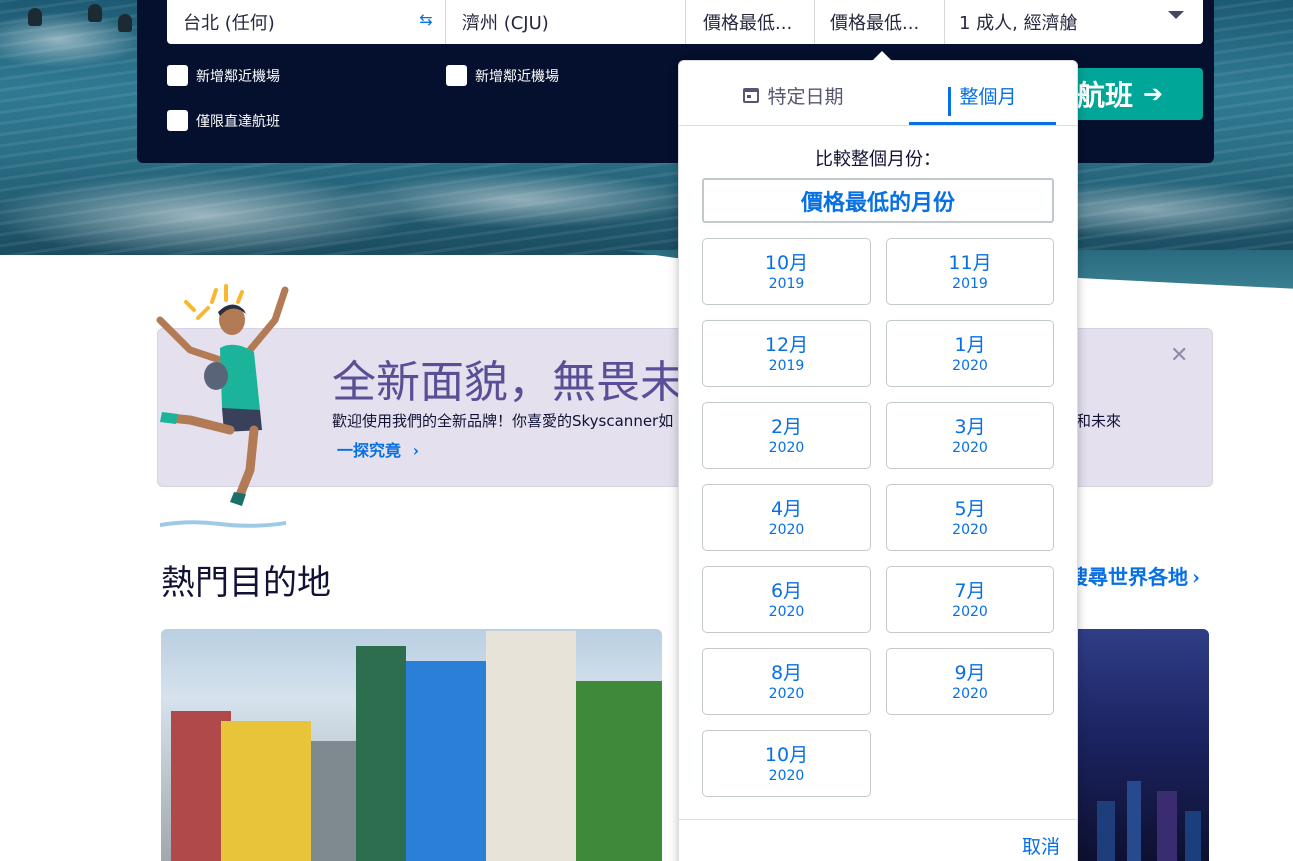 The width and height of the screenshot is (1293, 861). I want to click on banner-link-label: 一探究竟, so click(369, 450).